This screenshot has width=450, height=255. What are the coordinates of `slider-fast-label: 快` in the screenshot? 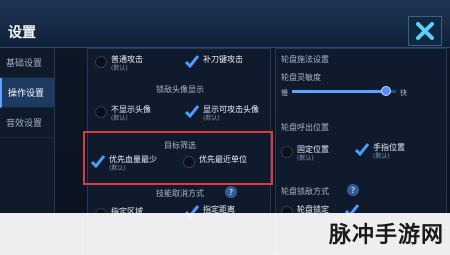 It's located at (403, 93).